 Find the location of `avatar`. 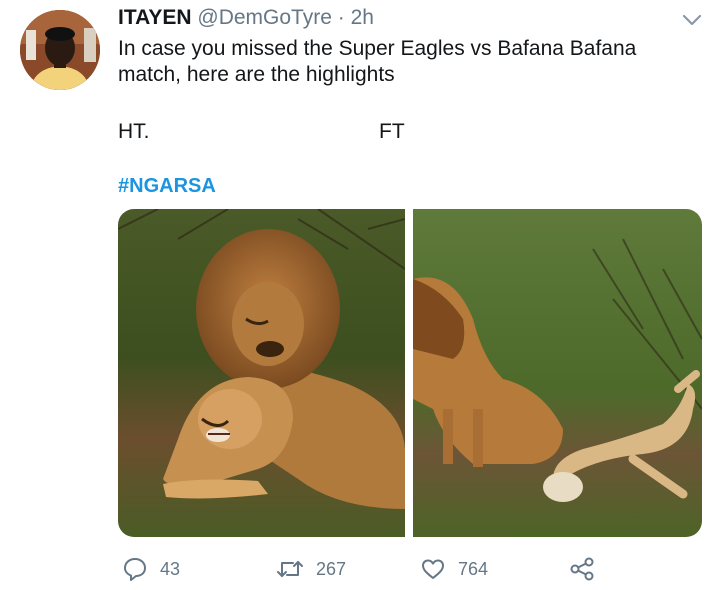

avatar is located at coordinates (60, 50).